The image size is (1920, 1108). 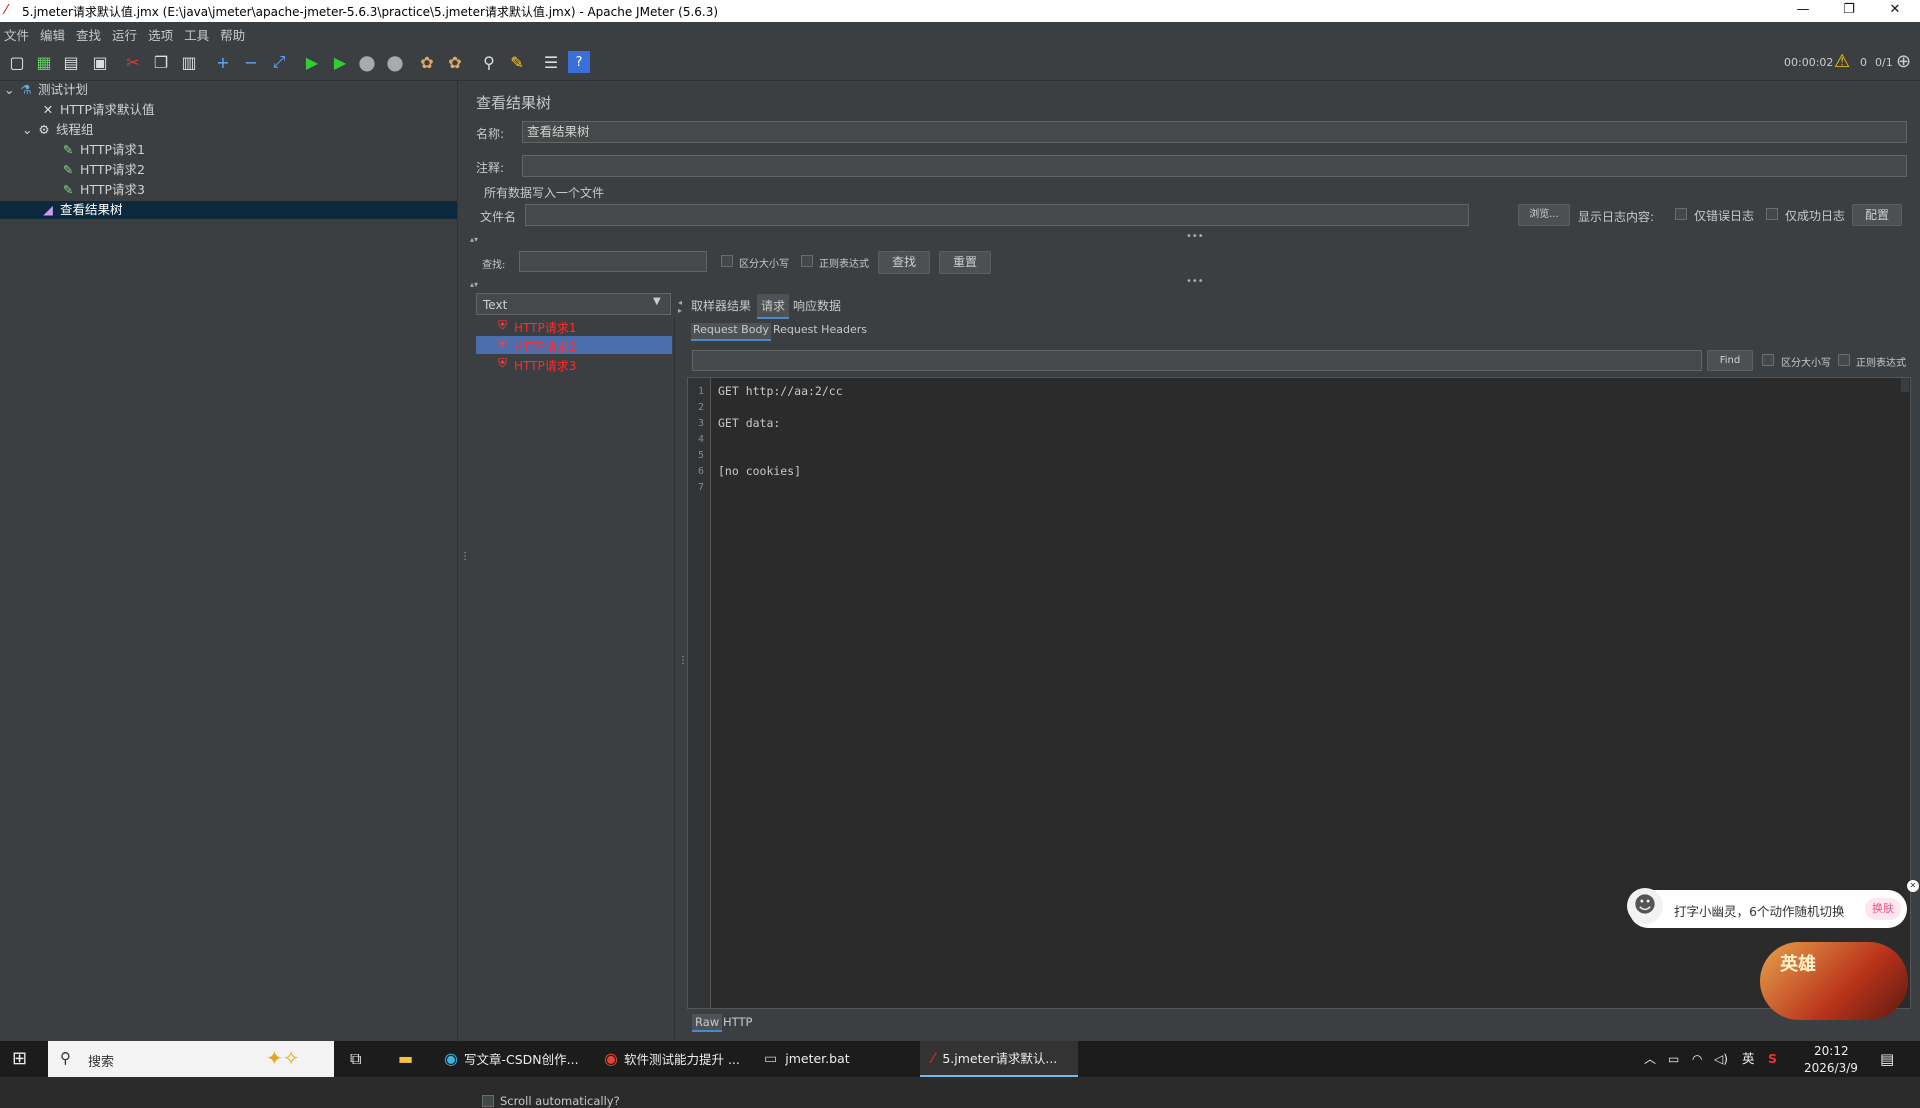 I want to click on function-helper-icon: ☰, so click(x=551, y=62).